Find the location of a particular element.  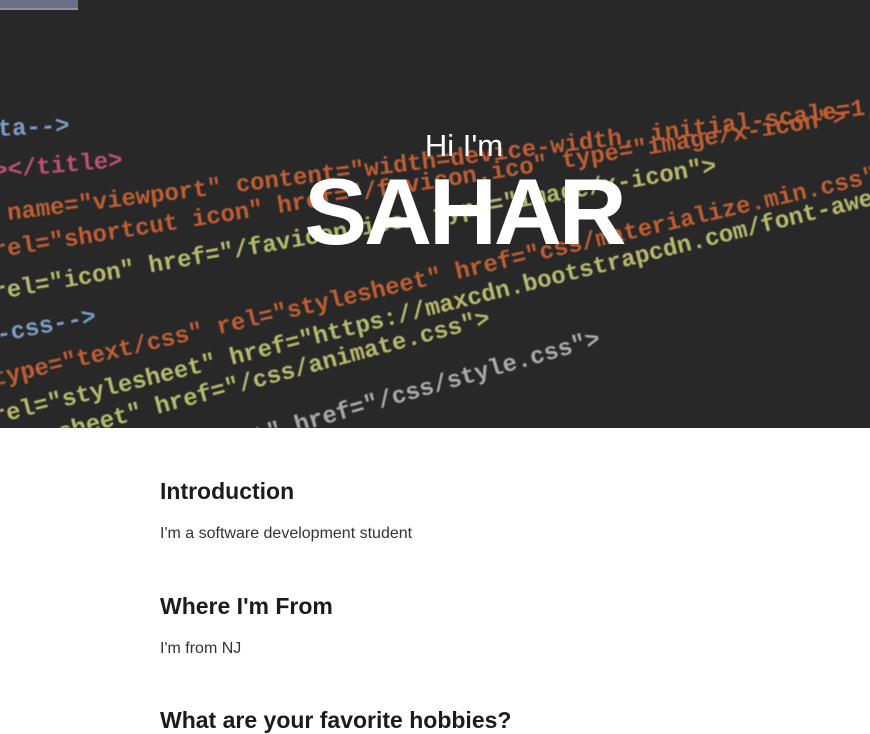

section-heading-where-from: Where I'm From is located at coordinates (246, 606).